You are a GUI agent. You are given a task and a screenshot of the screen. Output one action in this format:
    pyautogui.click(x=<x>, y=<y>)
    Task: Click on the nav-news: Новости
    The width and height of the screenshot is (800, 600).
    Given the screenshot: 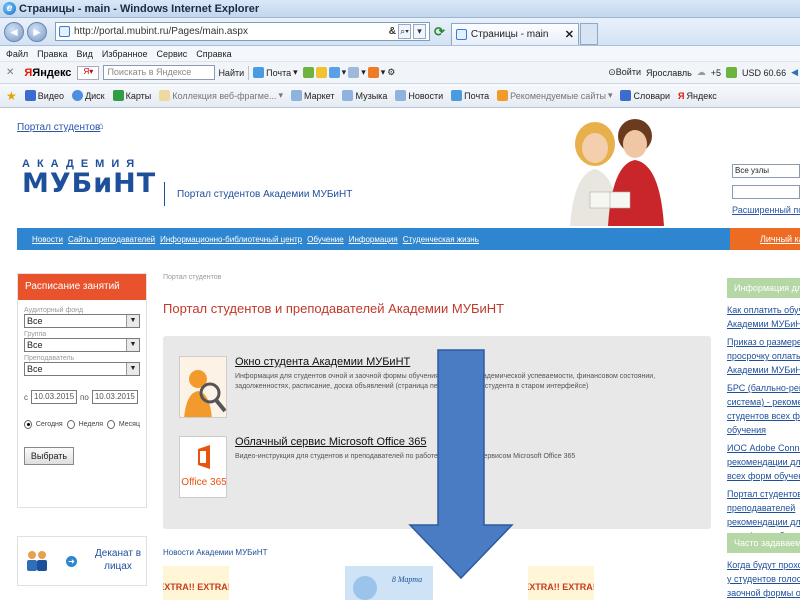 What is the action you would take?
    pyautogui.click(x=47, y=239)
    